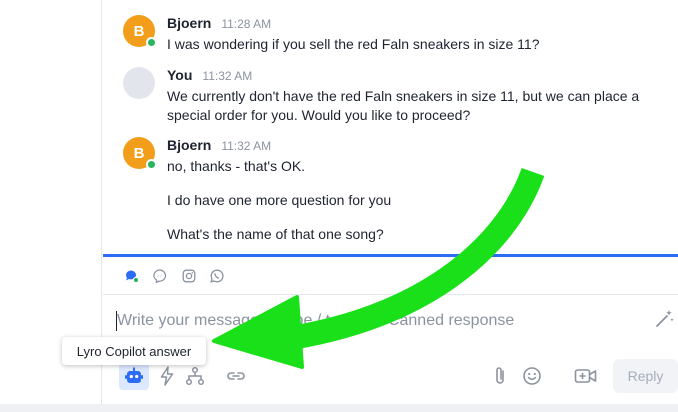 This screenshot has height=412, width=678. Describe the element at coordinates (664, 319) in the screenshot. I see `magic-wand-icon` at that location.